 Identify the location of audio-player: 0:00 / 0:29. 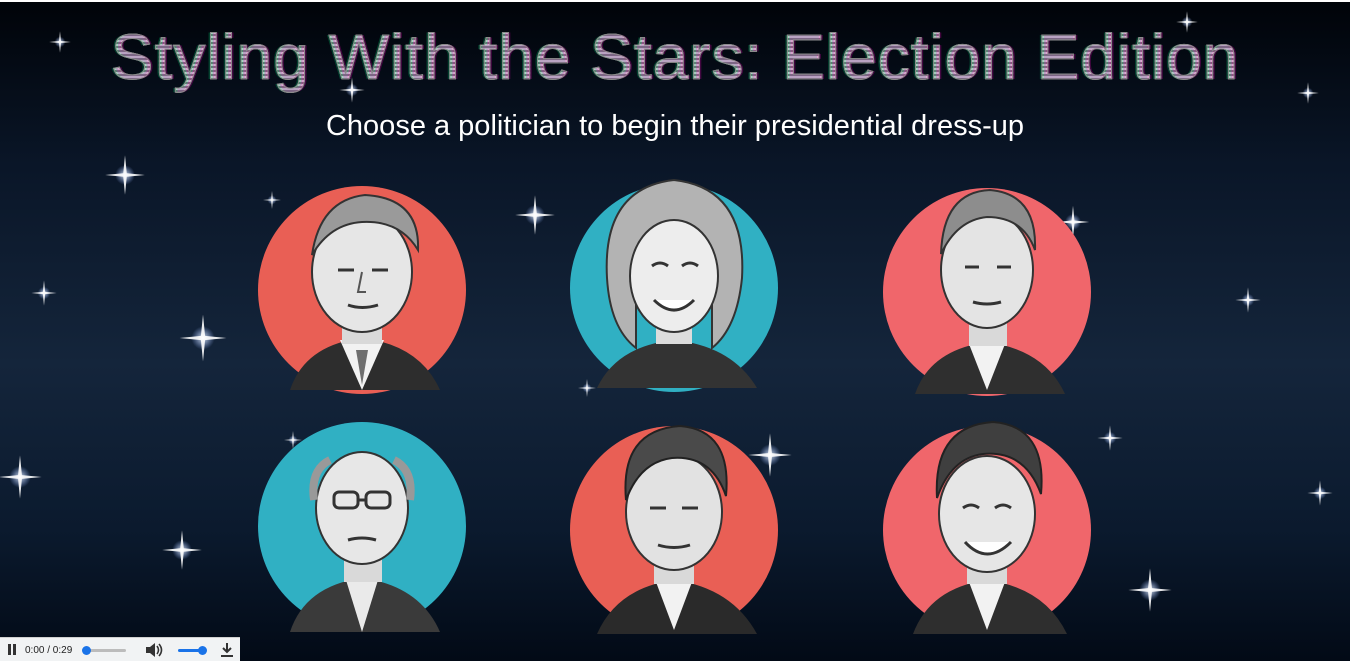
(120, 649).